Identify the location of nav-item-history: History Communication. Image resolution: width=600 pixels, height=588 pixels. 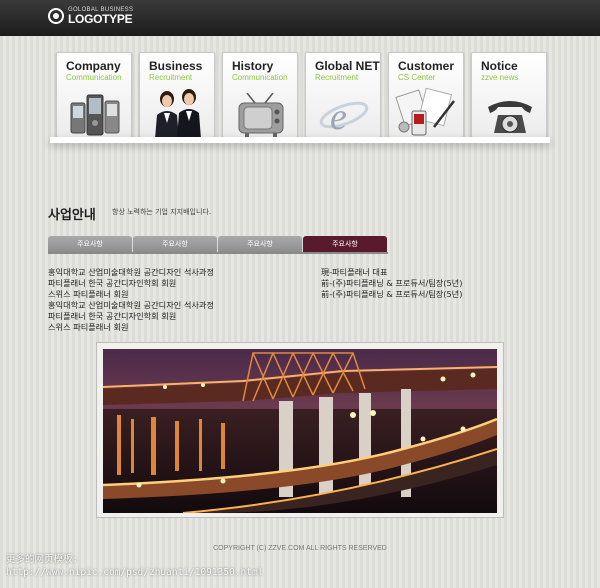
(260, 95).